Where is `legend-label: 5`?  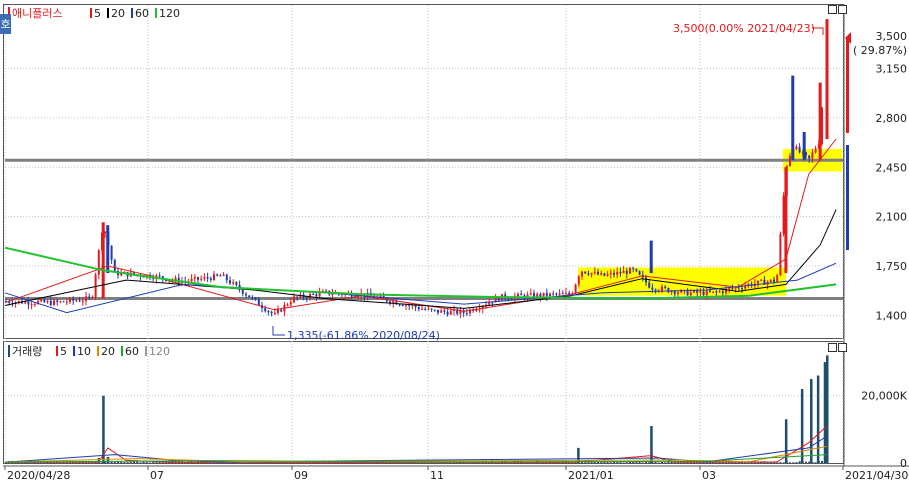 legend-label: 5 is located at coordinates (97, 13).